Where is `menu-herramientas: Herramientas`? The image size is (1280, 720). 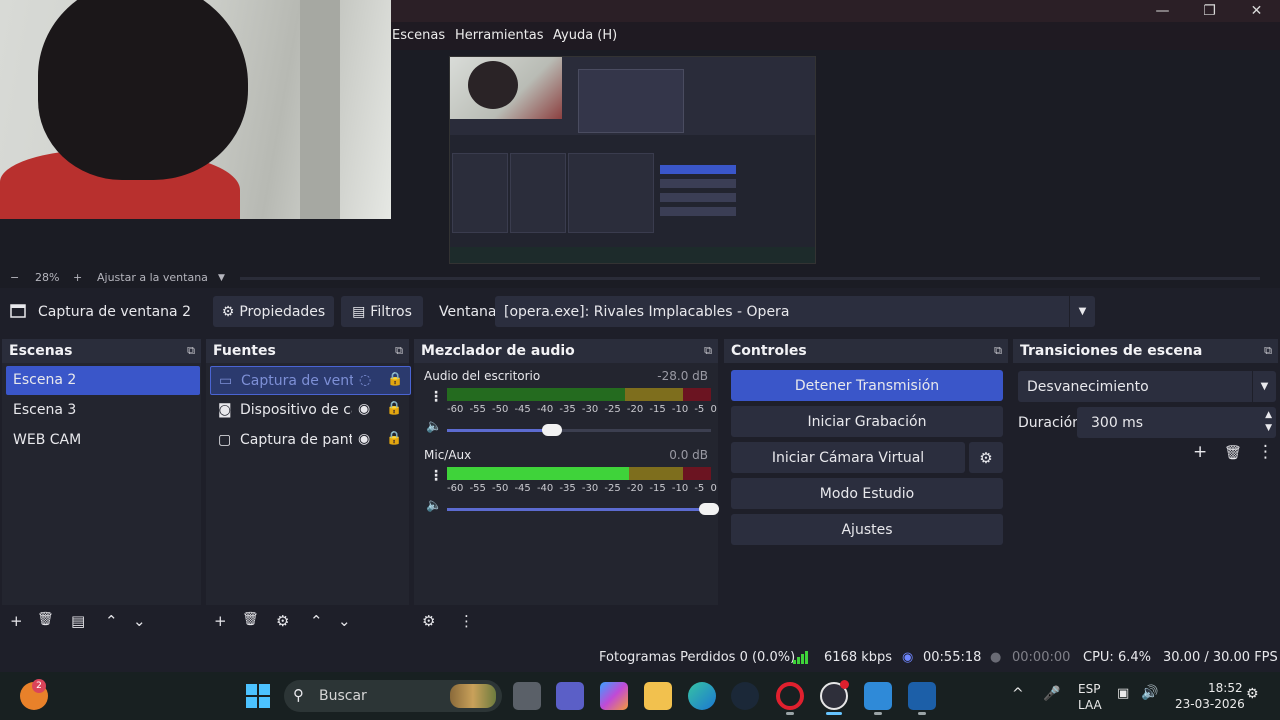 menu-herramientas: Herramientas is located at coordinates (499, 35).